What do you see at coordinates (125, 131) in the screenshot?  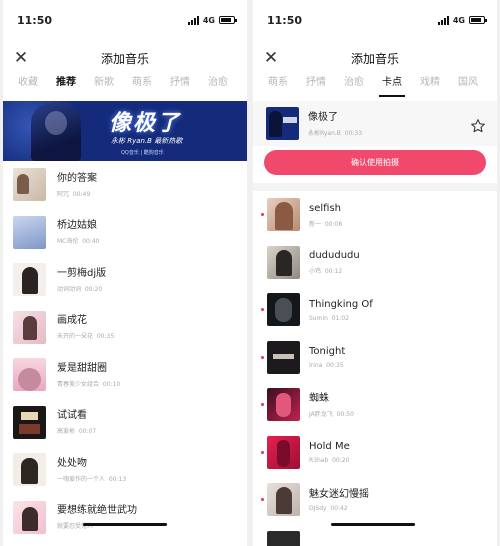 I see `promo-banner: 像极了 永彬 Ryan.B 最新热歌 QQ音乐 | 酷狗音乐` at bounding box center [125, 131].